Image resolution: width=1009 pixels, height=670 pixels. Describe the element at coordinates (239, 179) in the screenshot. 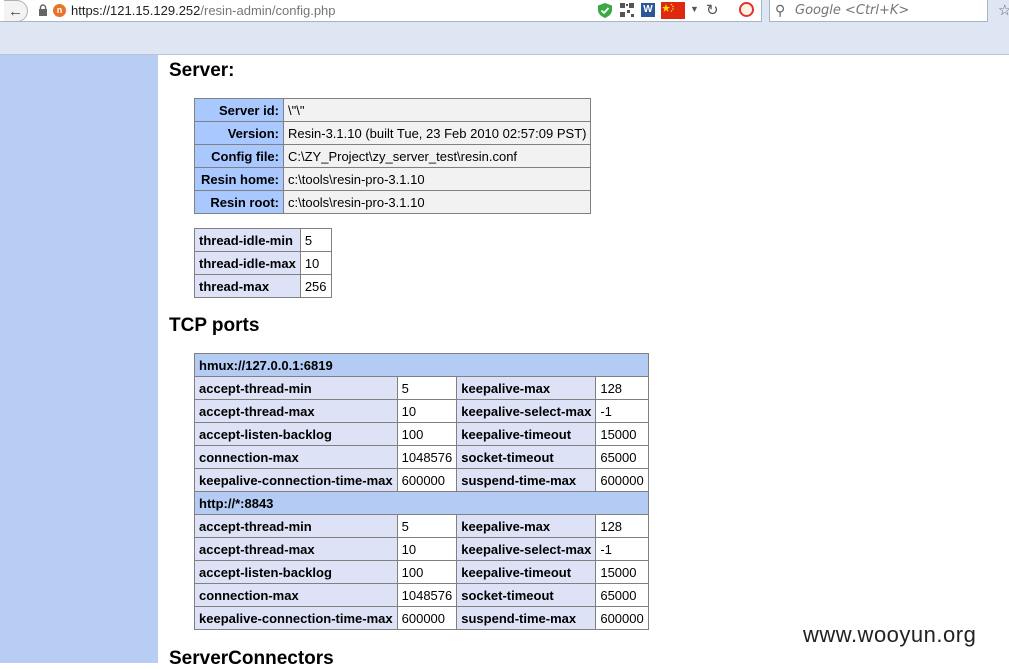

I see `server-info-label: Resin home:` at that location.